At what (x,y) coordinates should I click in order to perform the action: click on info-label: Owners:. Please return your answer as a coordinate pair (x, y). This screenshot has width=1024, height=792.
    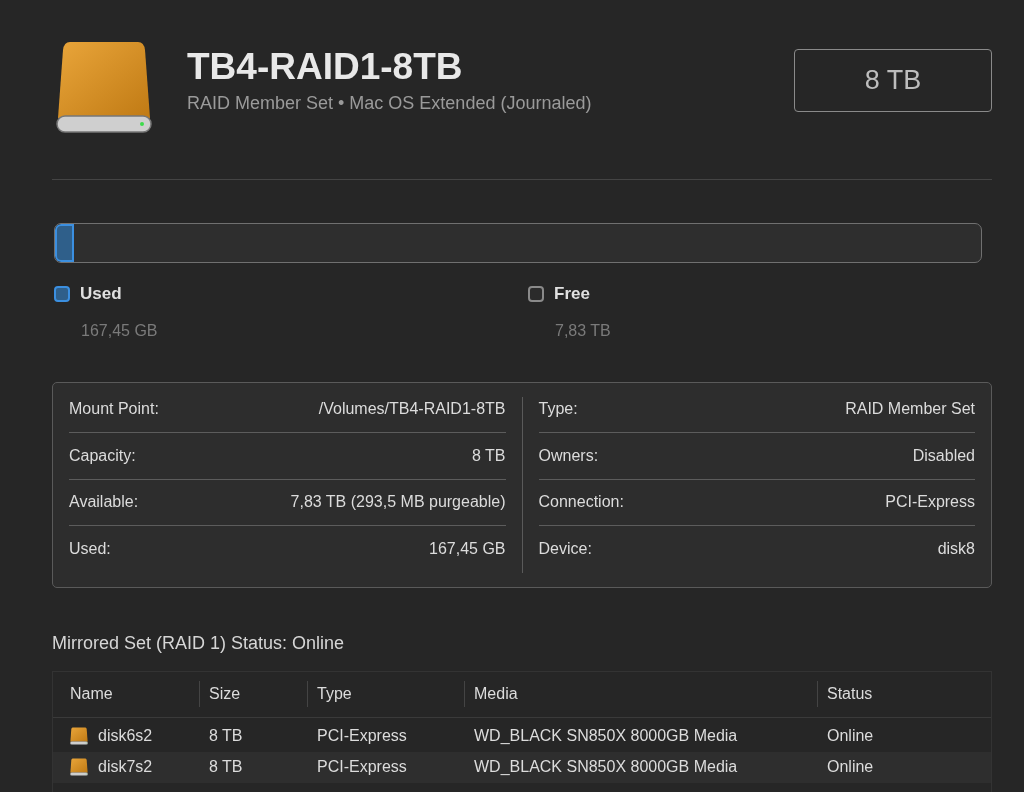
    Looking at the image, I should click on (568, 455).